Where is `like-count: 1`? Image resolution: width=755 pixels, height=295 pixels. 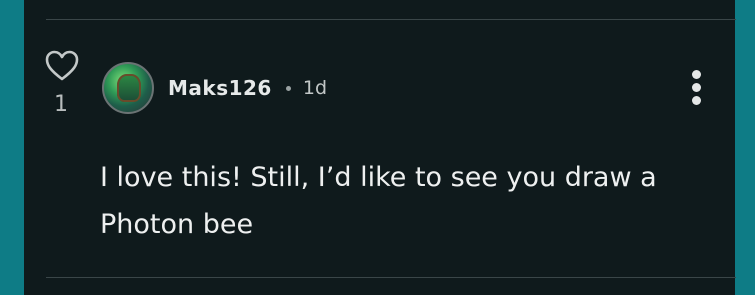 like-count: 1 is located at coordinates (61, 104).